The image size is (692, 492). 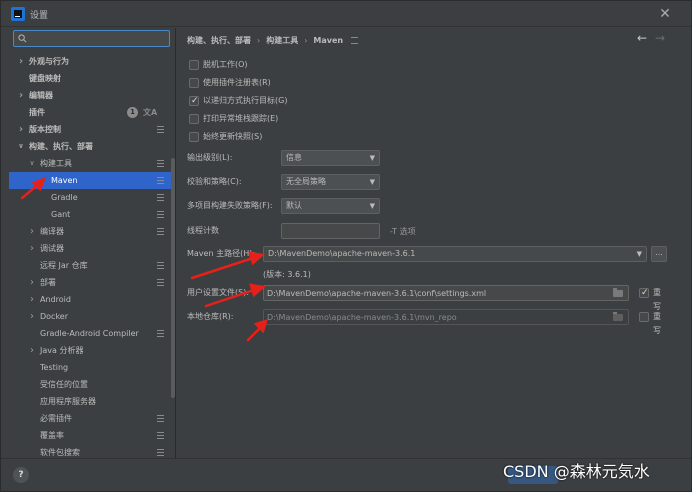 What do you see at coordinates (64, 265) in the screenshot?
I see `sidebar-item-label: 远程 Jar 仓库` at bounding box center [64, 265].